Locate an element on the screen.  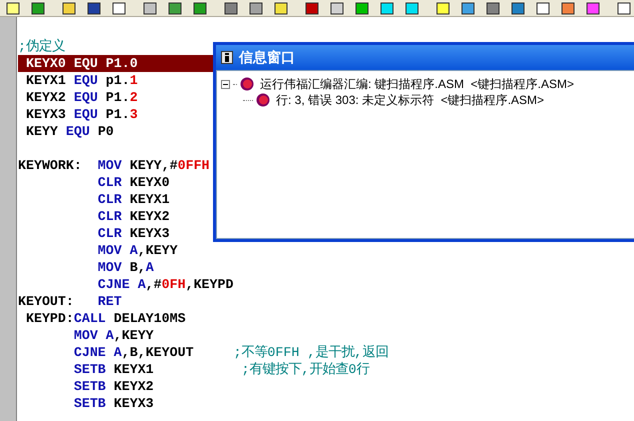
code-line: KEYPD:CALL DELAY10MS is located at coordinates (105, 318).